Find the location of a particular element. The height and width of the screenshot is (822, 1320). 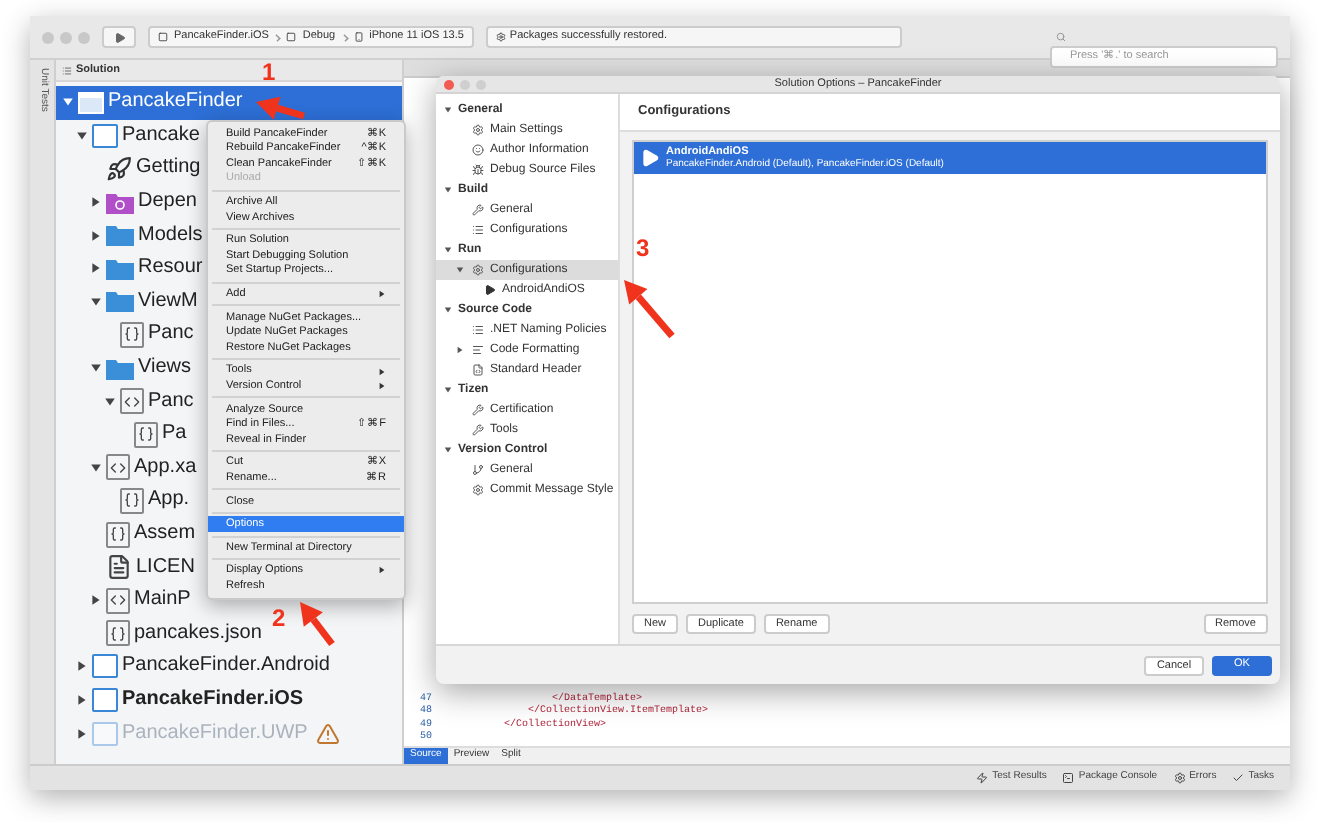

tree-item: Models is located at coordinates (129, 235).